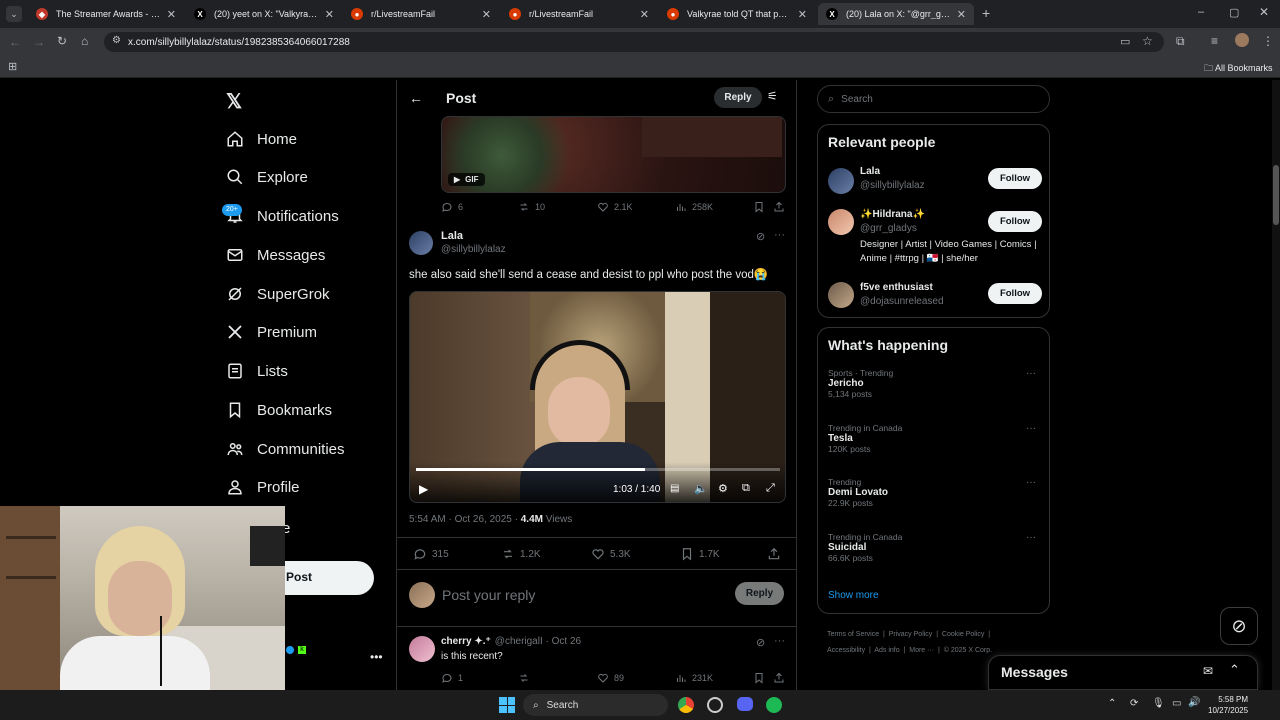  Describe the element at coordinates (422, 595) in the screenshot. I see `my-avatar` at that location.